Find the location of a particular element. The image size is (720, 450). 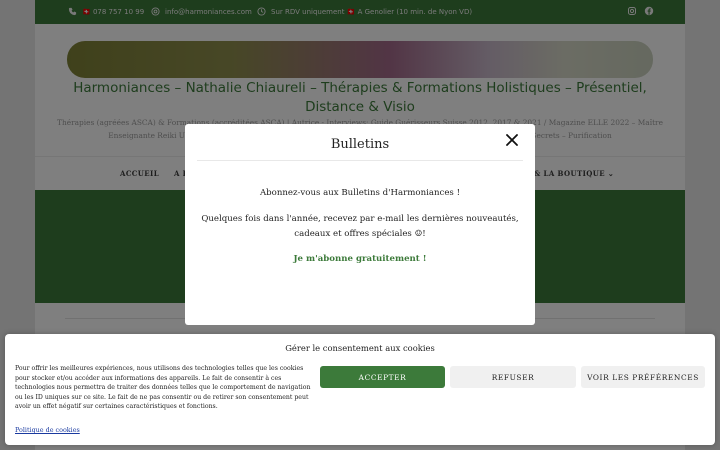

close-icon is located at coordinates (512, 140).